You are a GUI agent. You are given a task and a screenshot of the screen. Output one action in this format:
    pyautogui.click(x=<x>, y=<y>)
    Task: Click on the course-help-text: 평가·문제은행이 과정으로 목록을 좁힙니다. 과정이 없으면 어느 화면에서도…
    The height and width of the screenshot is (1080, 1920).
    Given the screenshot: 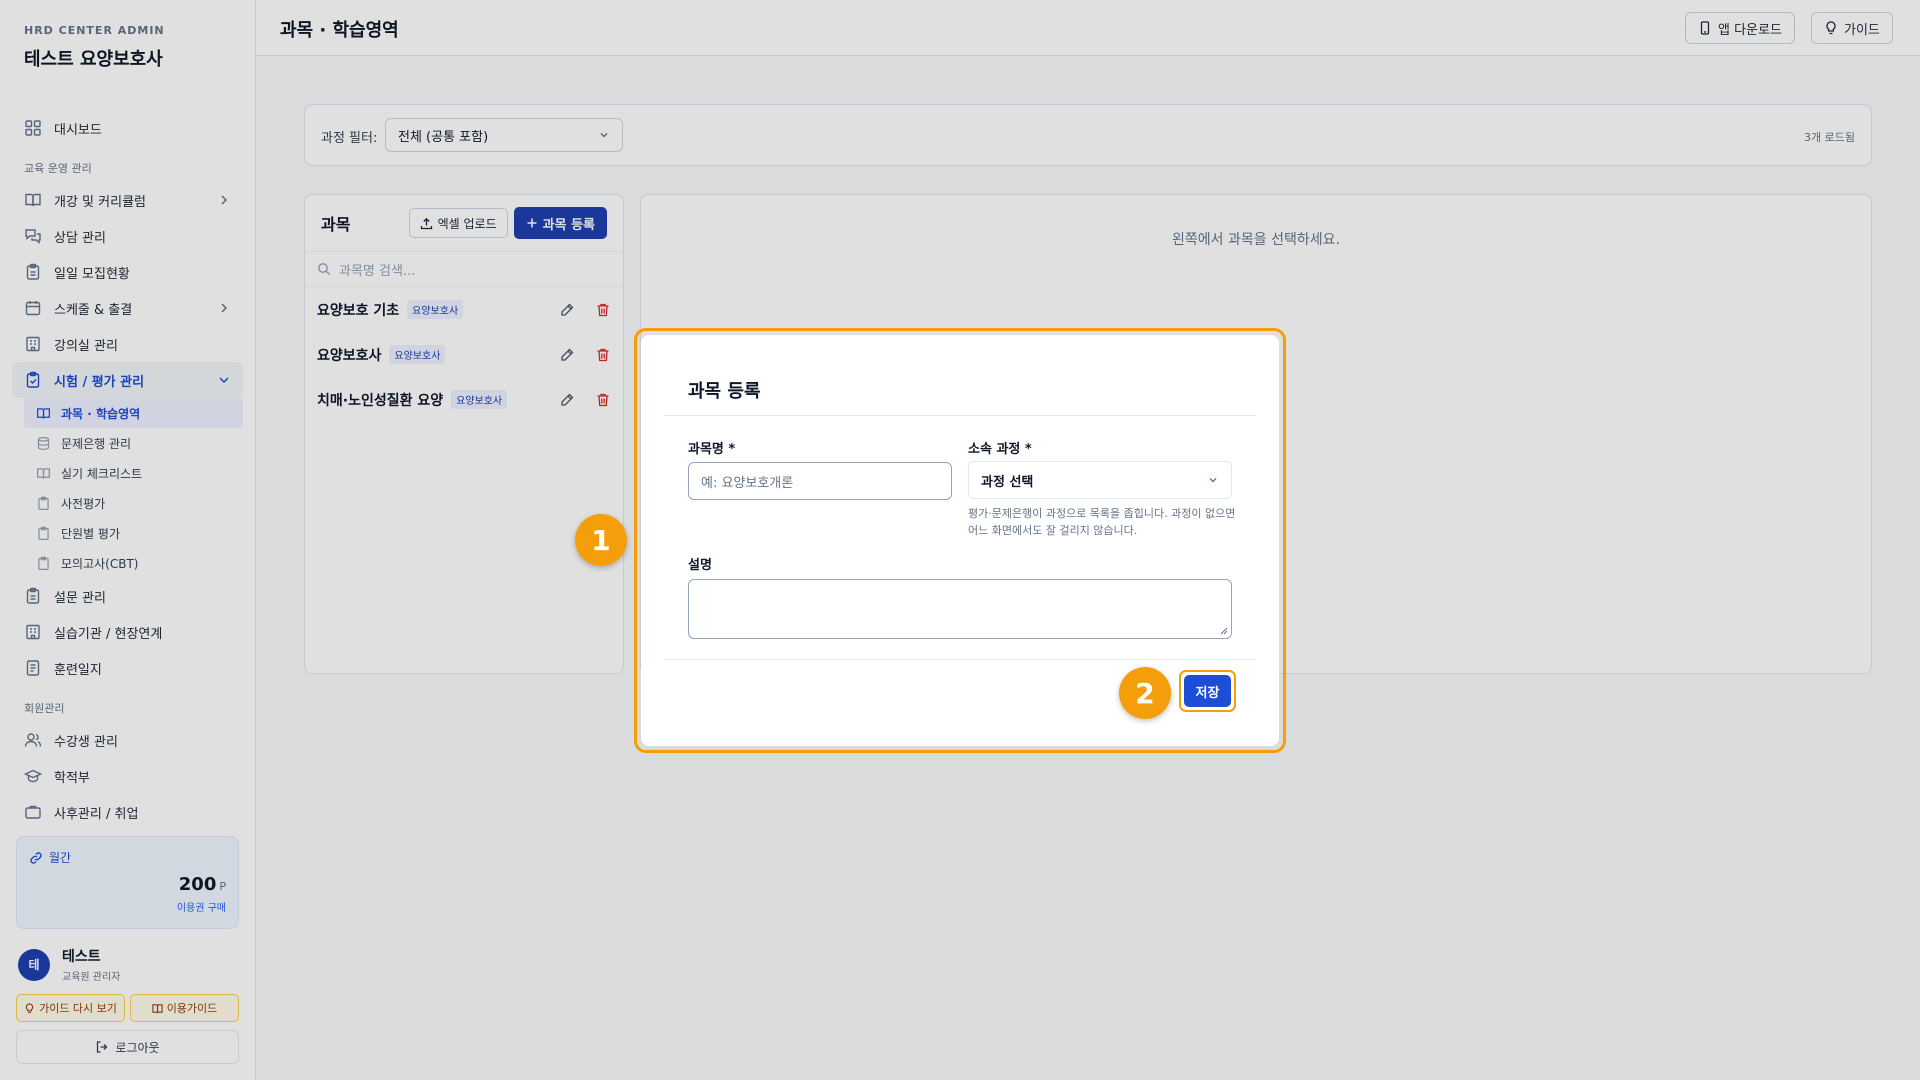 What is the action you would take?
    pyautogui.click(x=1102, y=522)
    